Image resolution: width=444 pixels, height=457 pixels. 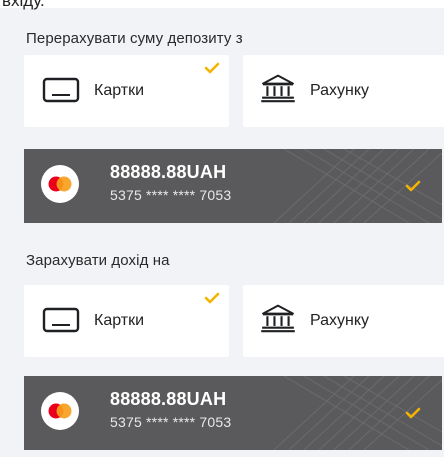 What do you see at coordinates (168, 172) in the screenshot?
I see `source-card-amount: 88888.88UAH` at bounding box center [168, 172].